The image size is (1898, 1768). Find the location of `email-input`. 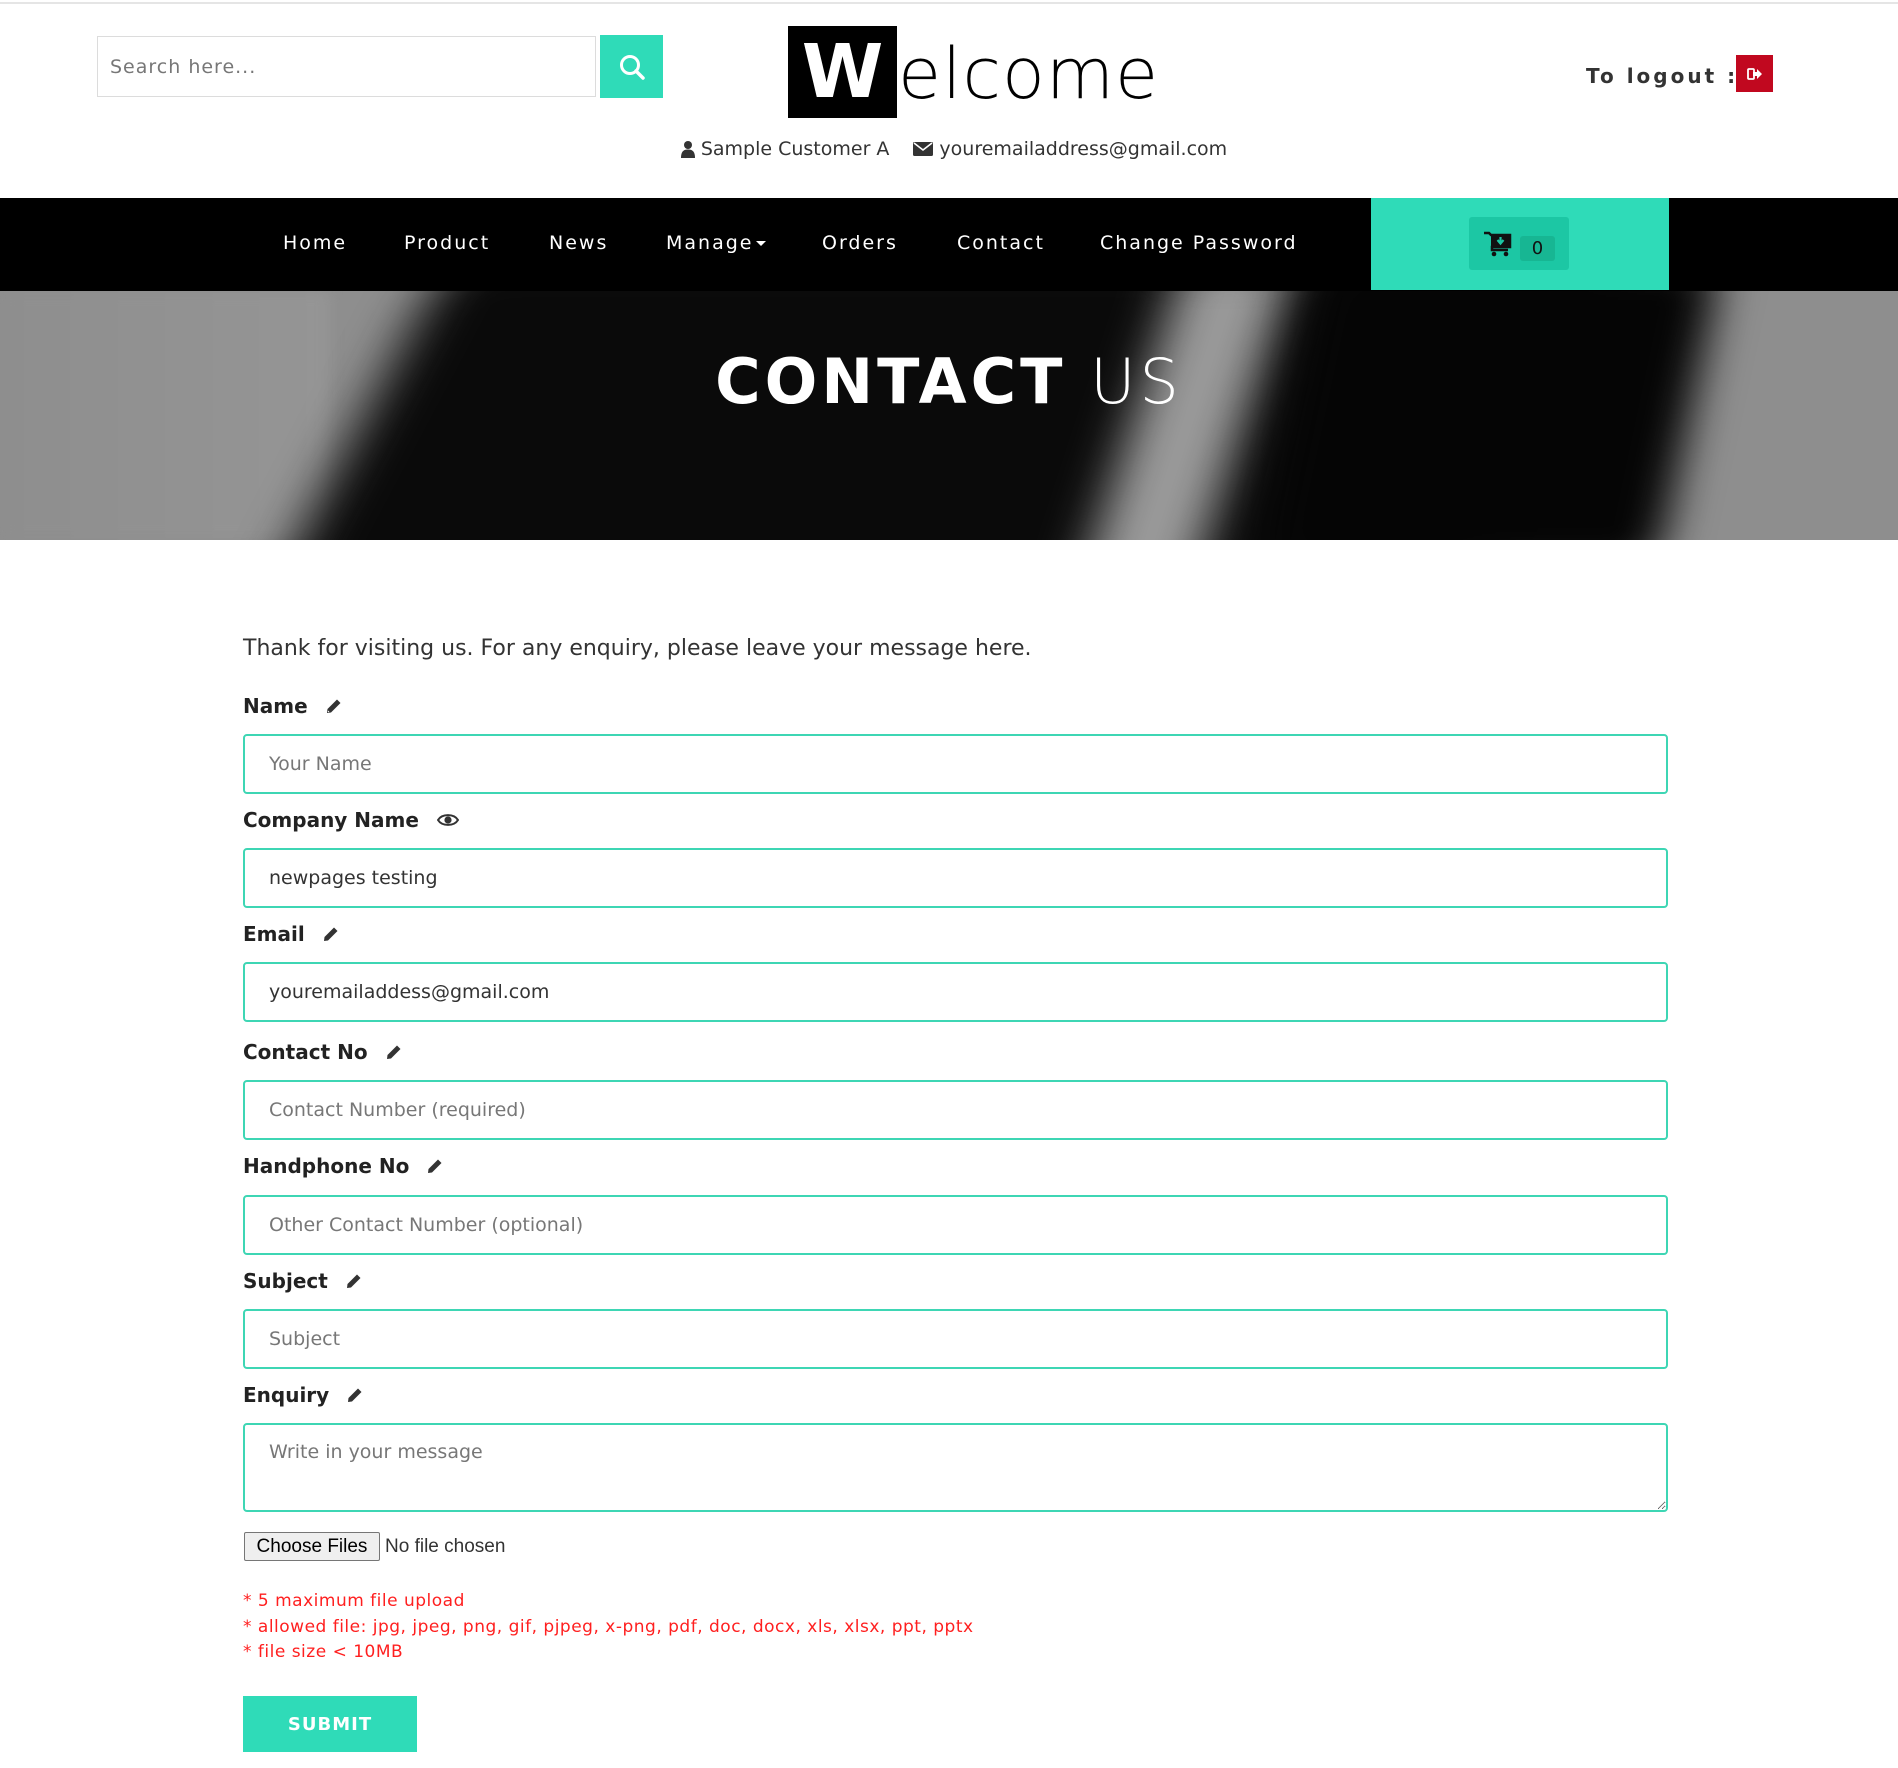

email-input is located at coordinates (955, 992).